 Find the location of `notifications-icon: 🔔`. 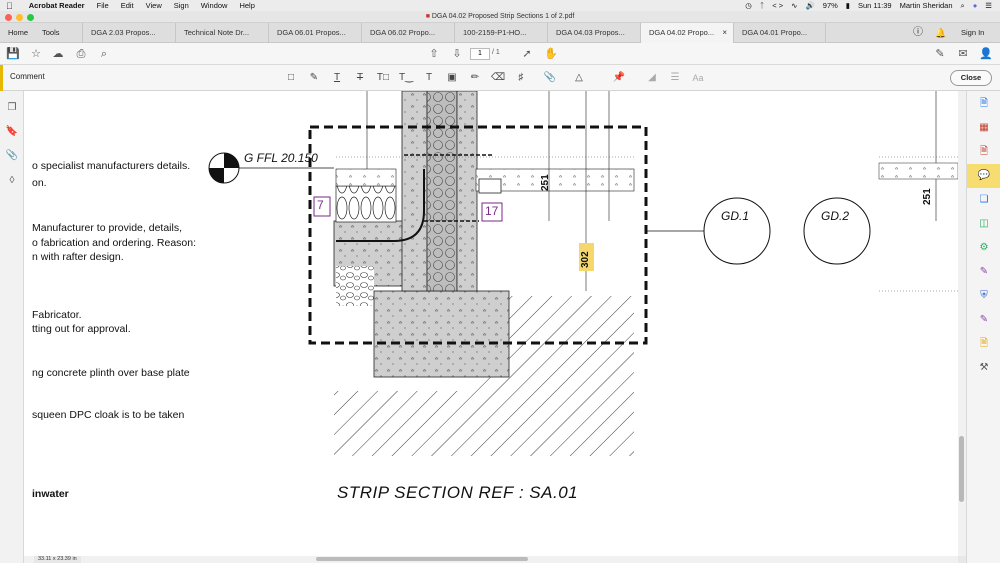

notifications-icon: 🔔 is located at coordinates (940, 33).